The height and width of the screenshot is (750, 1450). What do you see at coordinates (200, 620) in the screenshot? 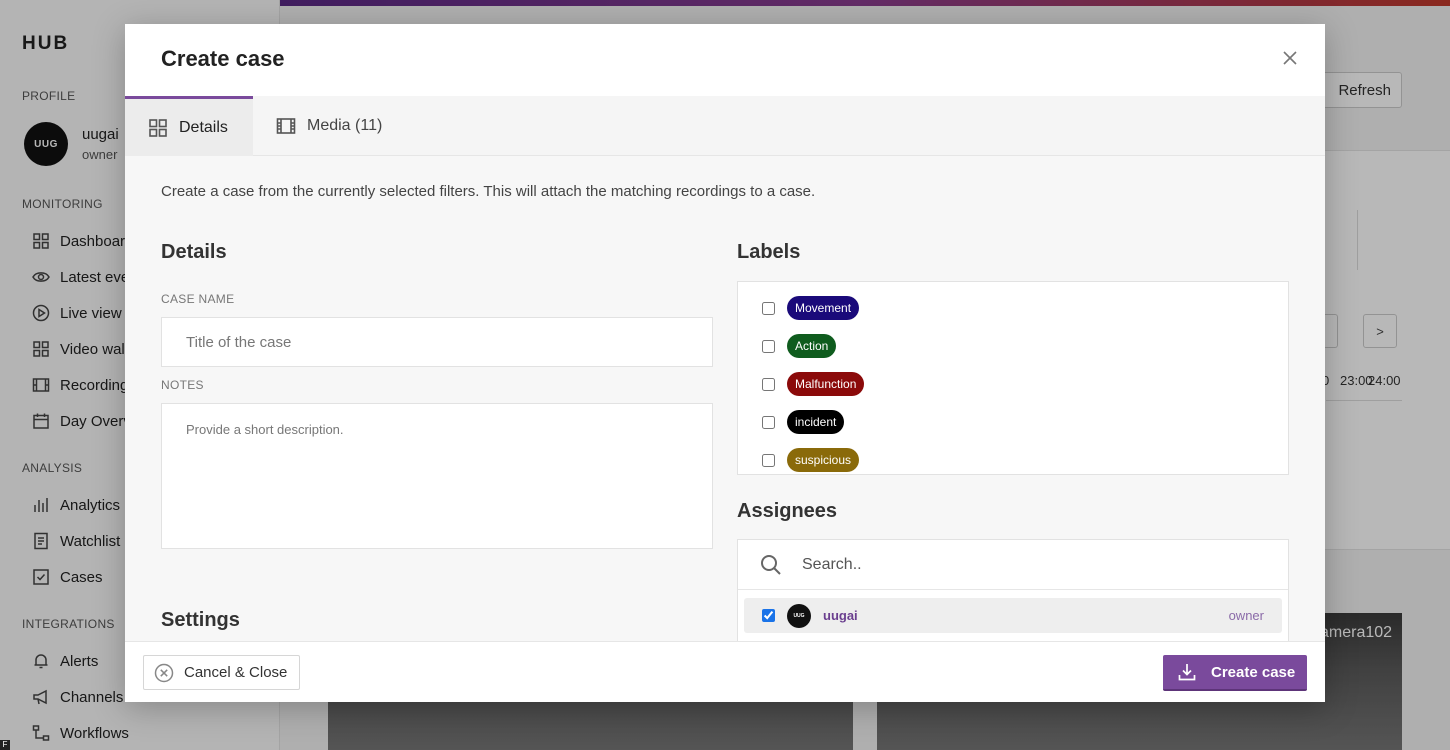
I see `settings-title: Settings` at bounding box center [200, 620].